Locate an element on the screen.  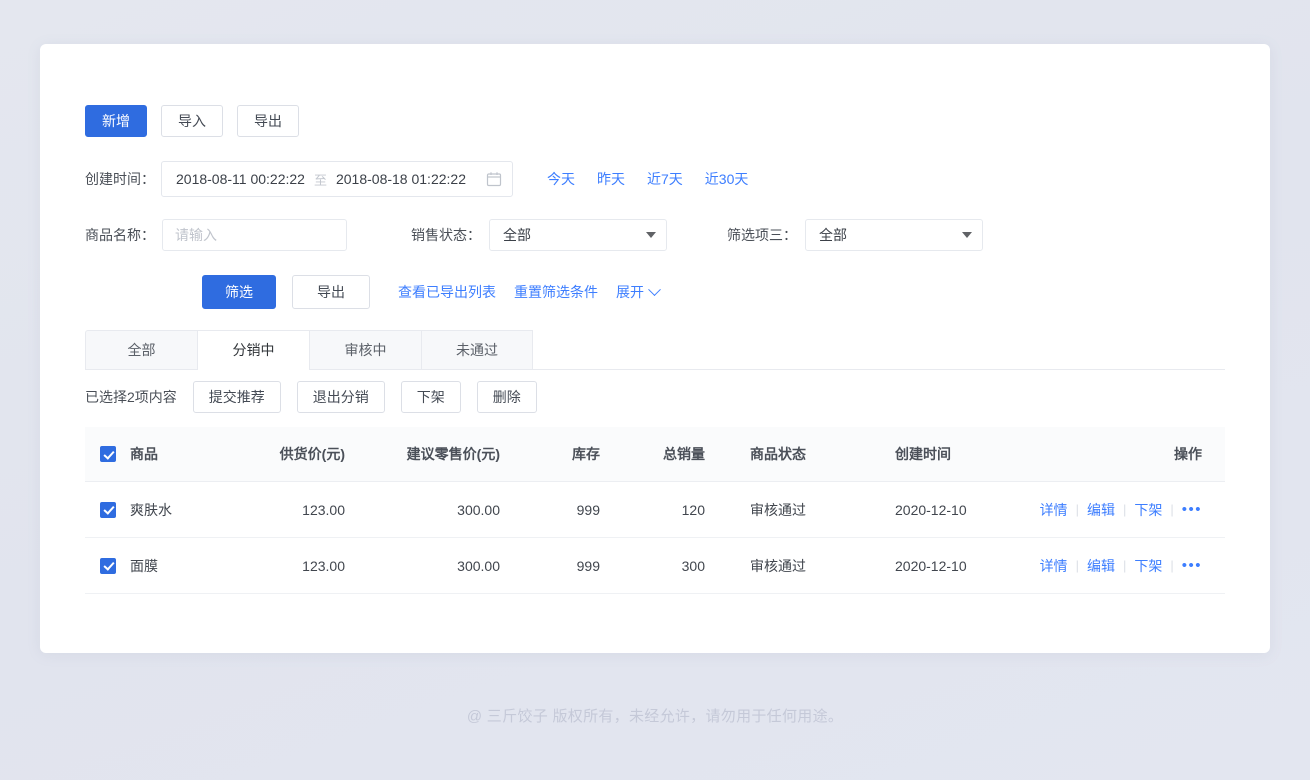
expand-filters-link: 展开 is located at coordinates (638, 292).